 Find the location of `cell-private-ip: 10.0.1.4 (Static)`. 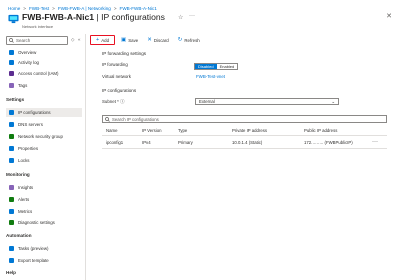

cell-private-ip: 10.0.1.4 (Static) is located at coordinates (247, 142).